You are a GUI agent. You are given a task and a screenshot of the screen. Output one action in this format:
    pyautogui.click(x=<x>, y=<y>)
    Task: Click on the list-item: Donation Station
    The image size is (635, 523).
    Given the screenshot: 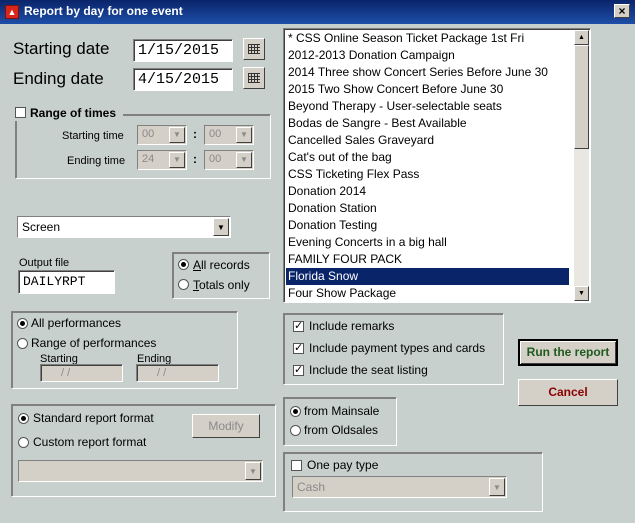 What is the action you would take?
    pyautogui.click(x=332, y=208)
    